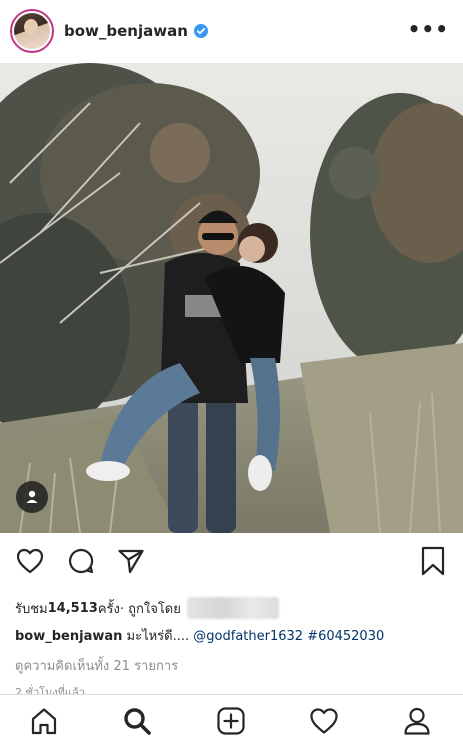  I want to click on action-bar, so click(231, 562).